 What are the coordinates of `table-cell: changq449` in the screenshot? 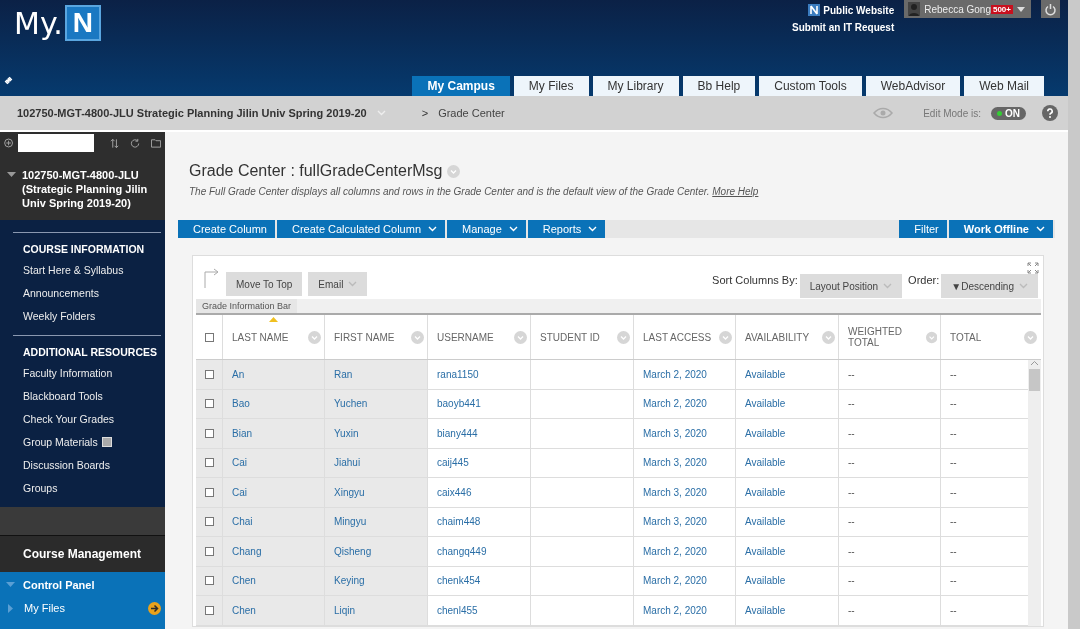 It's located at (462, 551).